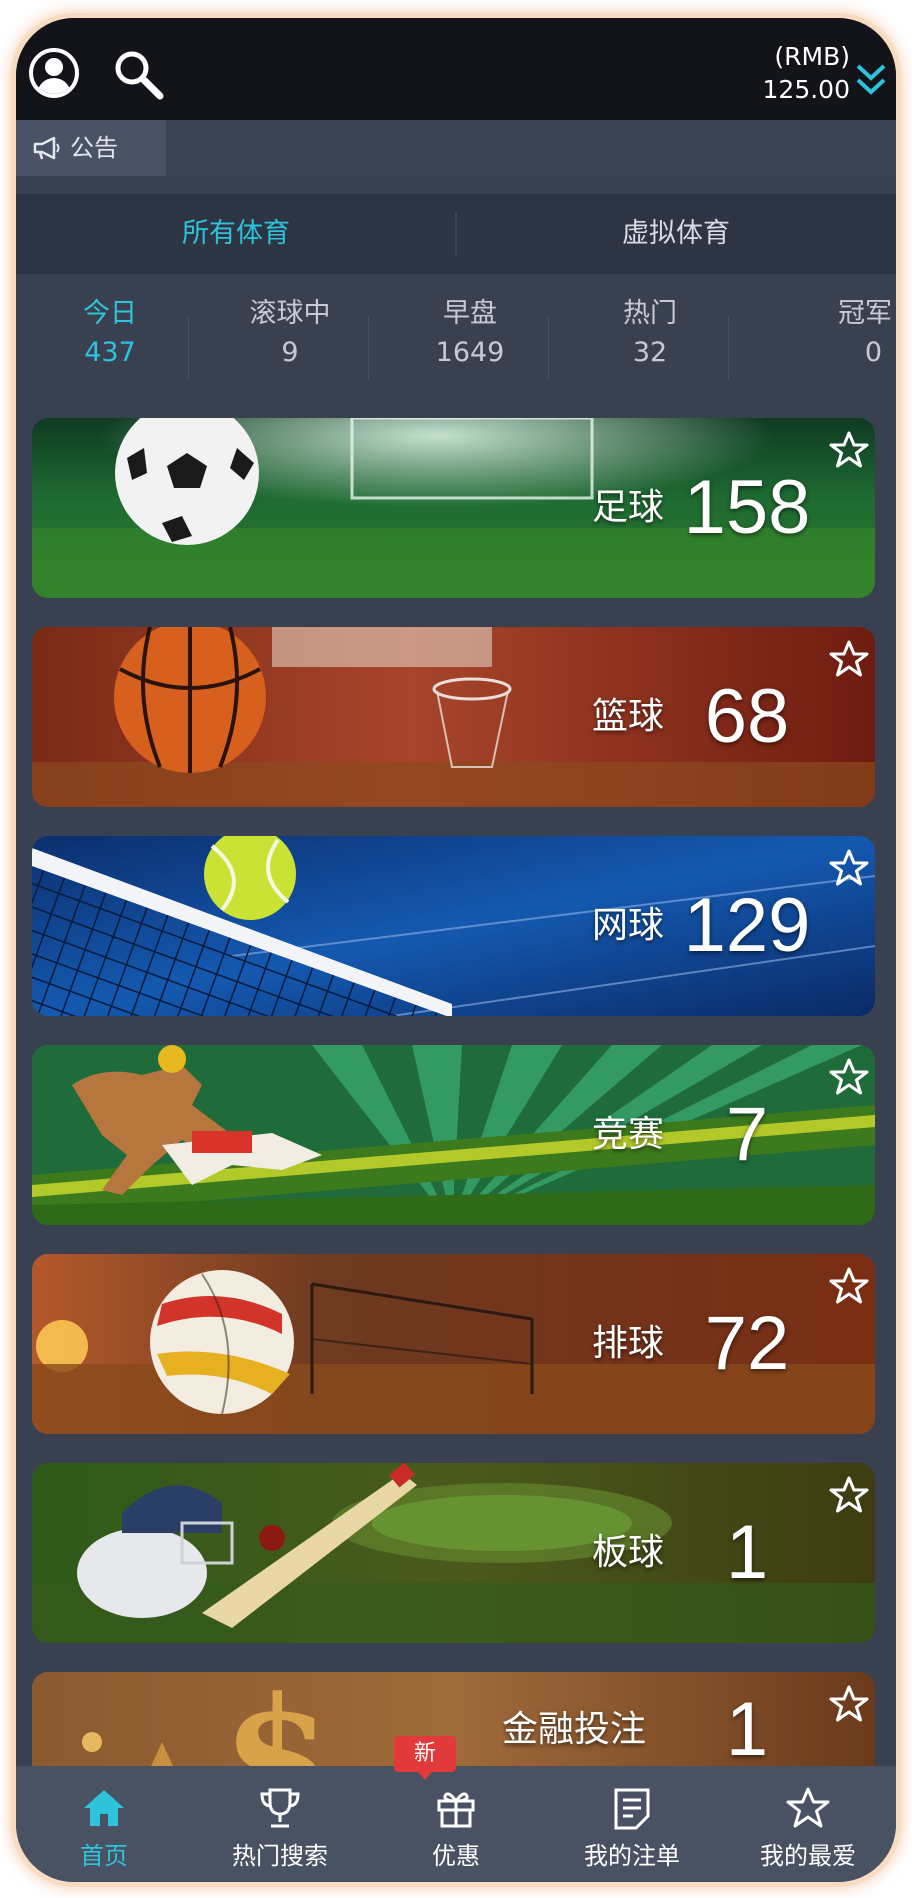 Image resolution: width=912 pixels, height=1898 pixels. I want to click on nav-label: 我的最爱, so click(808, 1856).